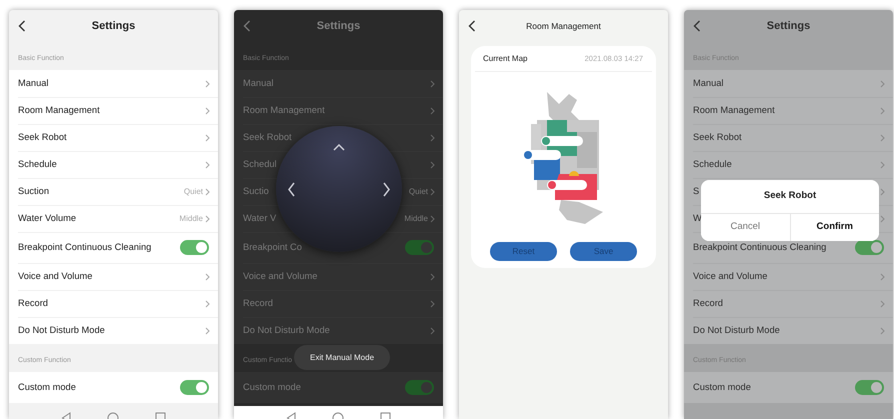 This screenshot has height=419, width=894. I want to click on exit-manual-button: Exit Manual Mode, so click(342, 357).